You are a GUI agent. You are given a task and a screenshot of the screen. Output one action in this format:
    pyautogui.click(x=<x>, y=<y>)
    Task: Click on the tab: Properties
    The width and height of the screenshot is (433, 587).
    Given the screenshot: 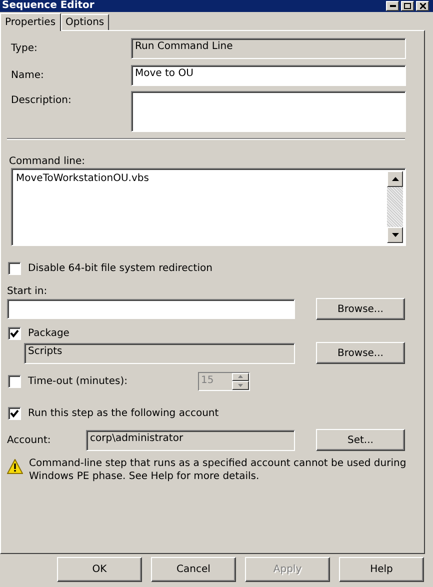 What is the action you would take?
    pyautogui.click(x=30, y=22)
    